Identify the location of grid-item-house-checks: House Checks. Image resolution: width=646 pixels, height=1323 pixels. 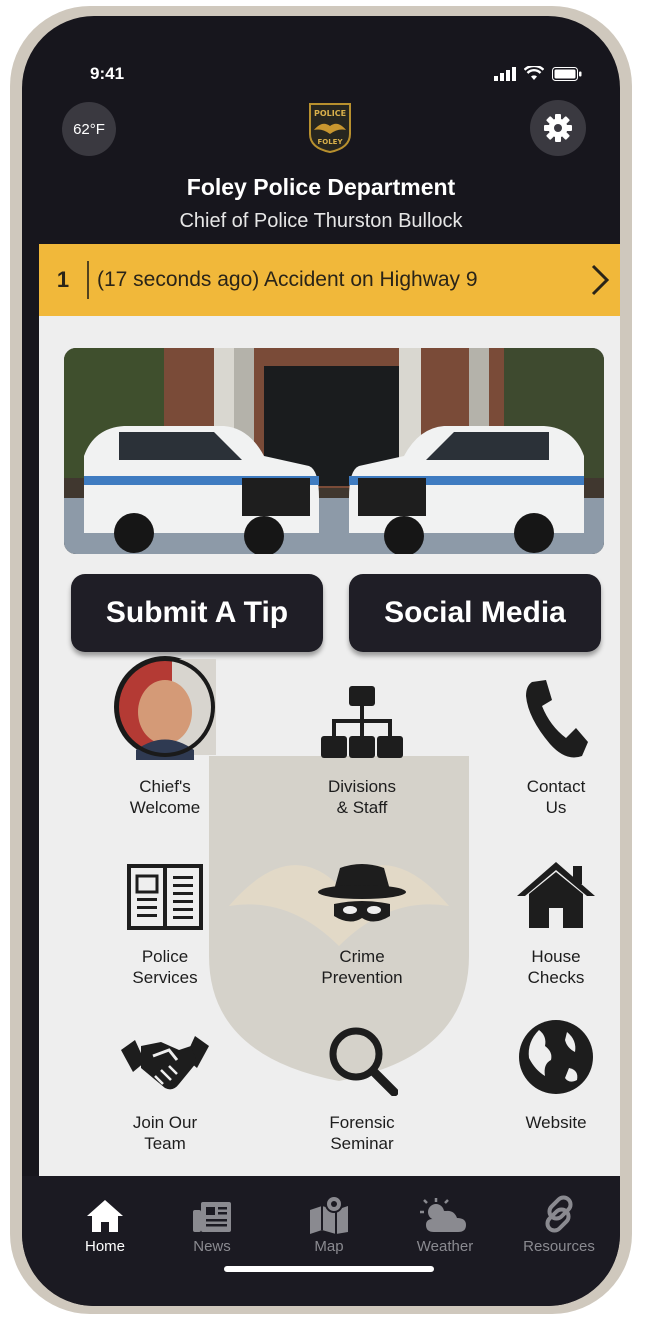
(548, 917).